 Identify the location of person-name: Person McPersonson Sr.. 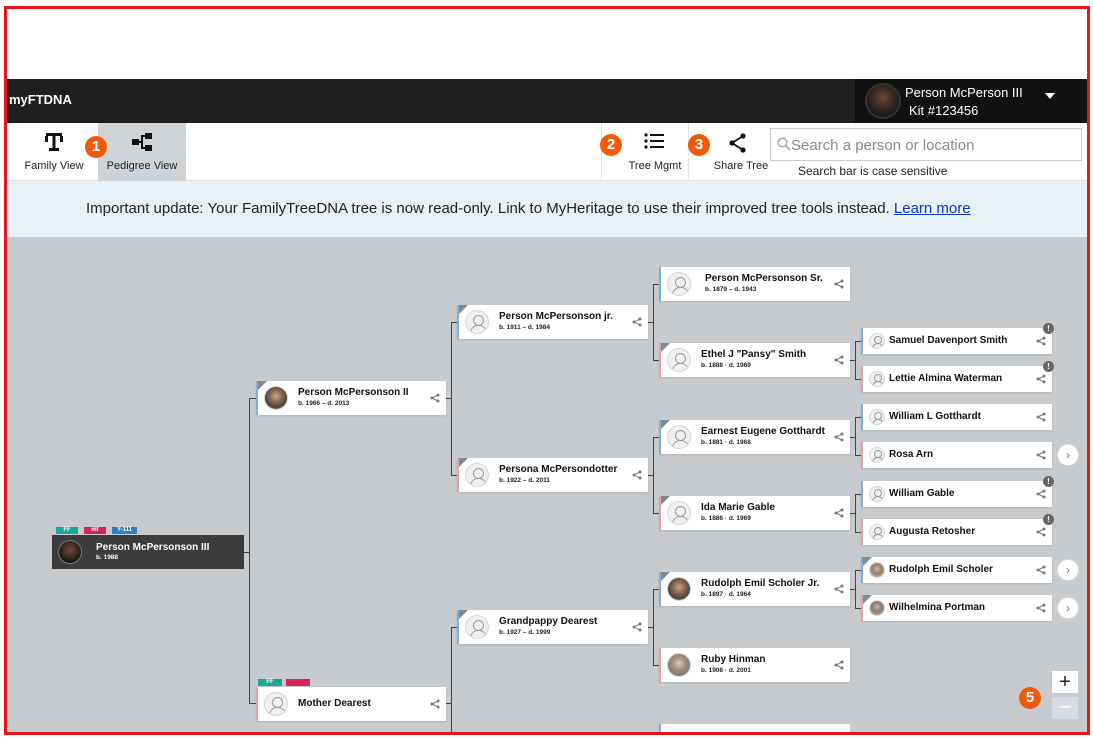
(764, 278).